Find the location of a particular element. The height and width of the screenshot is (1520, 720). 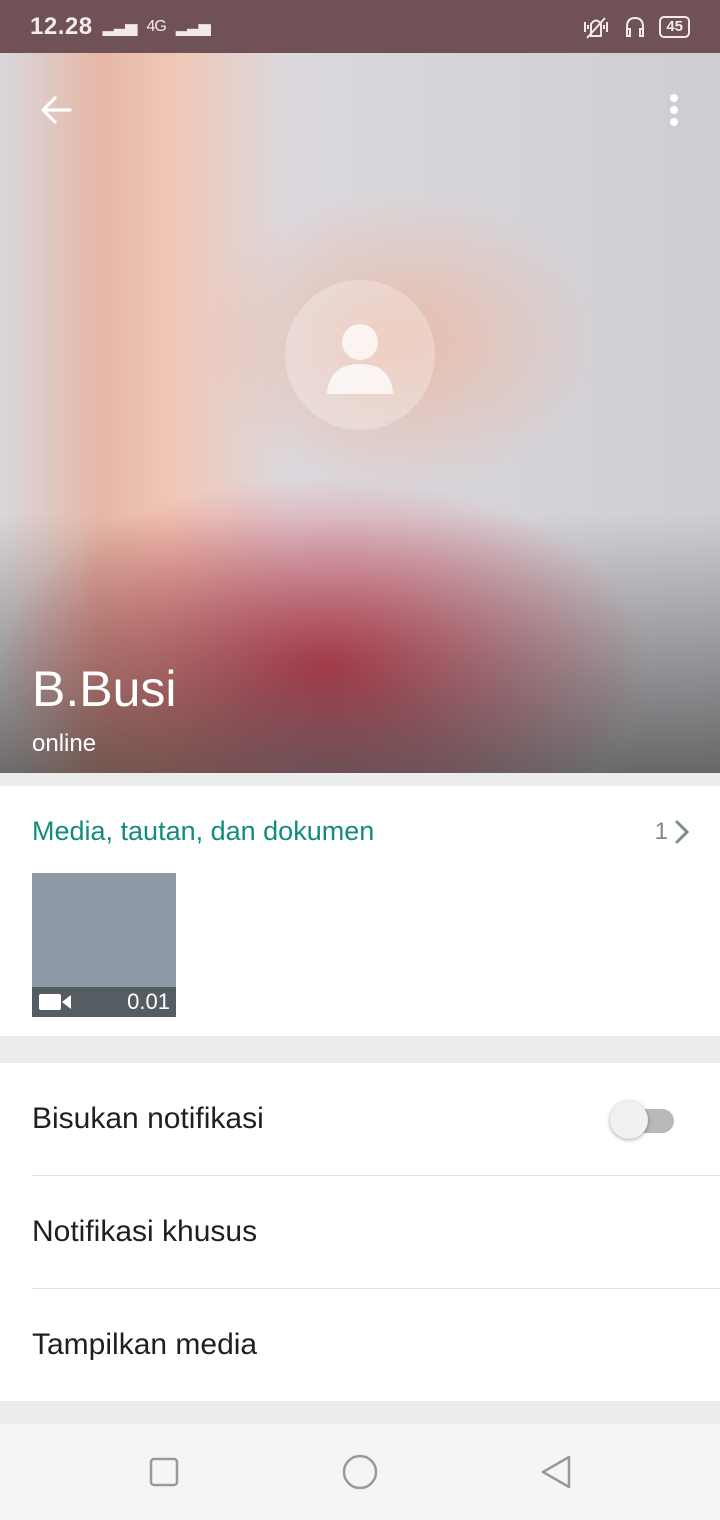

custom-notifications-label: Notifikasi khusus is located at coordinates (145, 1231).